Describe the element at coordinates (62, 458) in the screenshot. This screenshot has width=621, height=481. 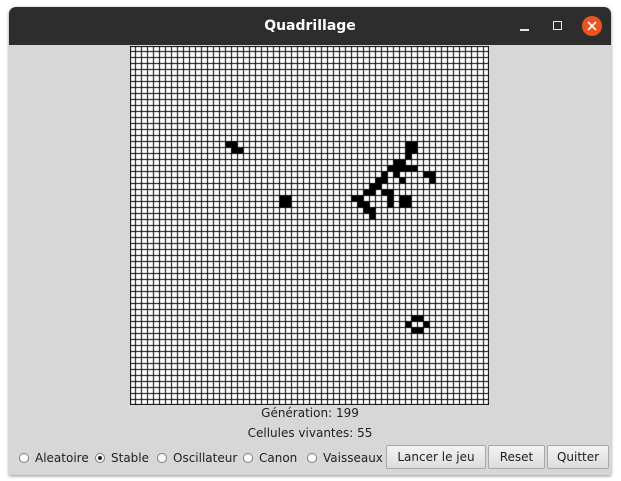
I see `radio-label: Aleatoire` at that location.